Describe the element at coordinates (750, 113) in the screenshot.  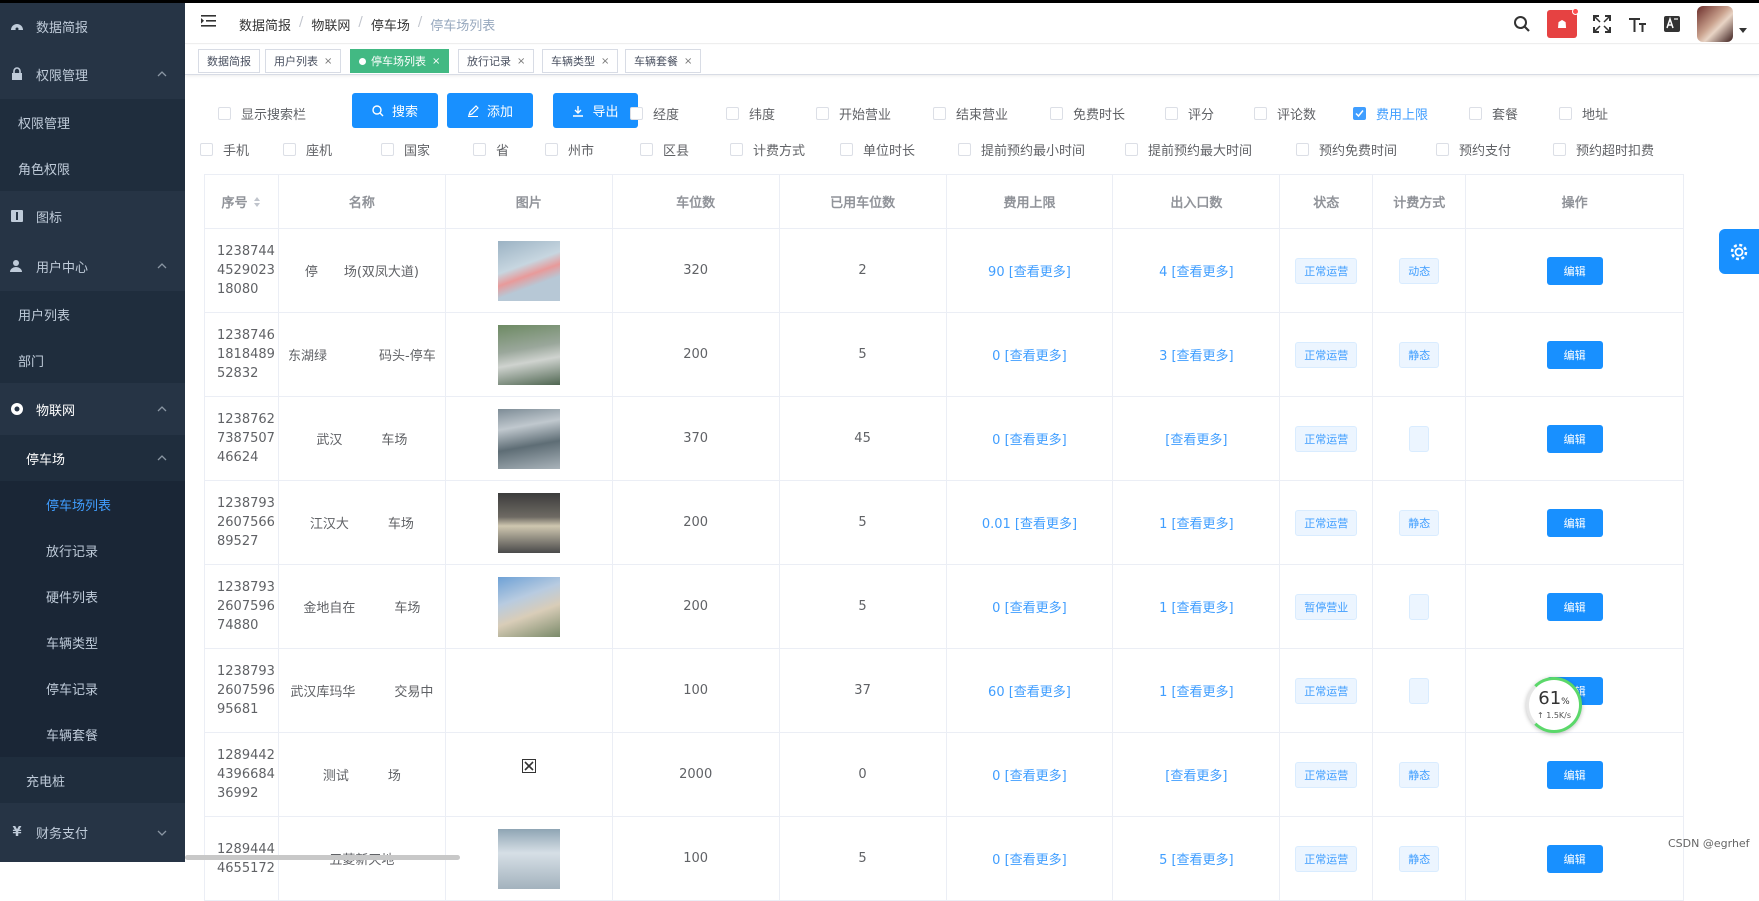
I see `column-toggle-checkbox: 纬度` at that location.